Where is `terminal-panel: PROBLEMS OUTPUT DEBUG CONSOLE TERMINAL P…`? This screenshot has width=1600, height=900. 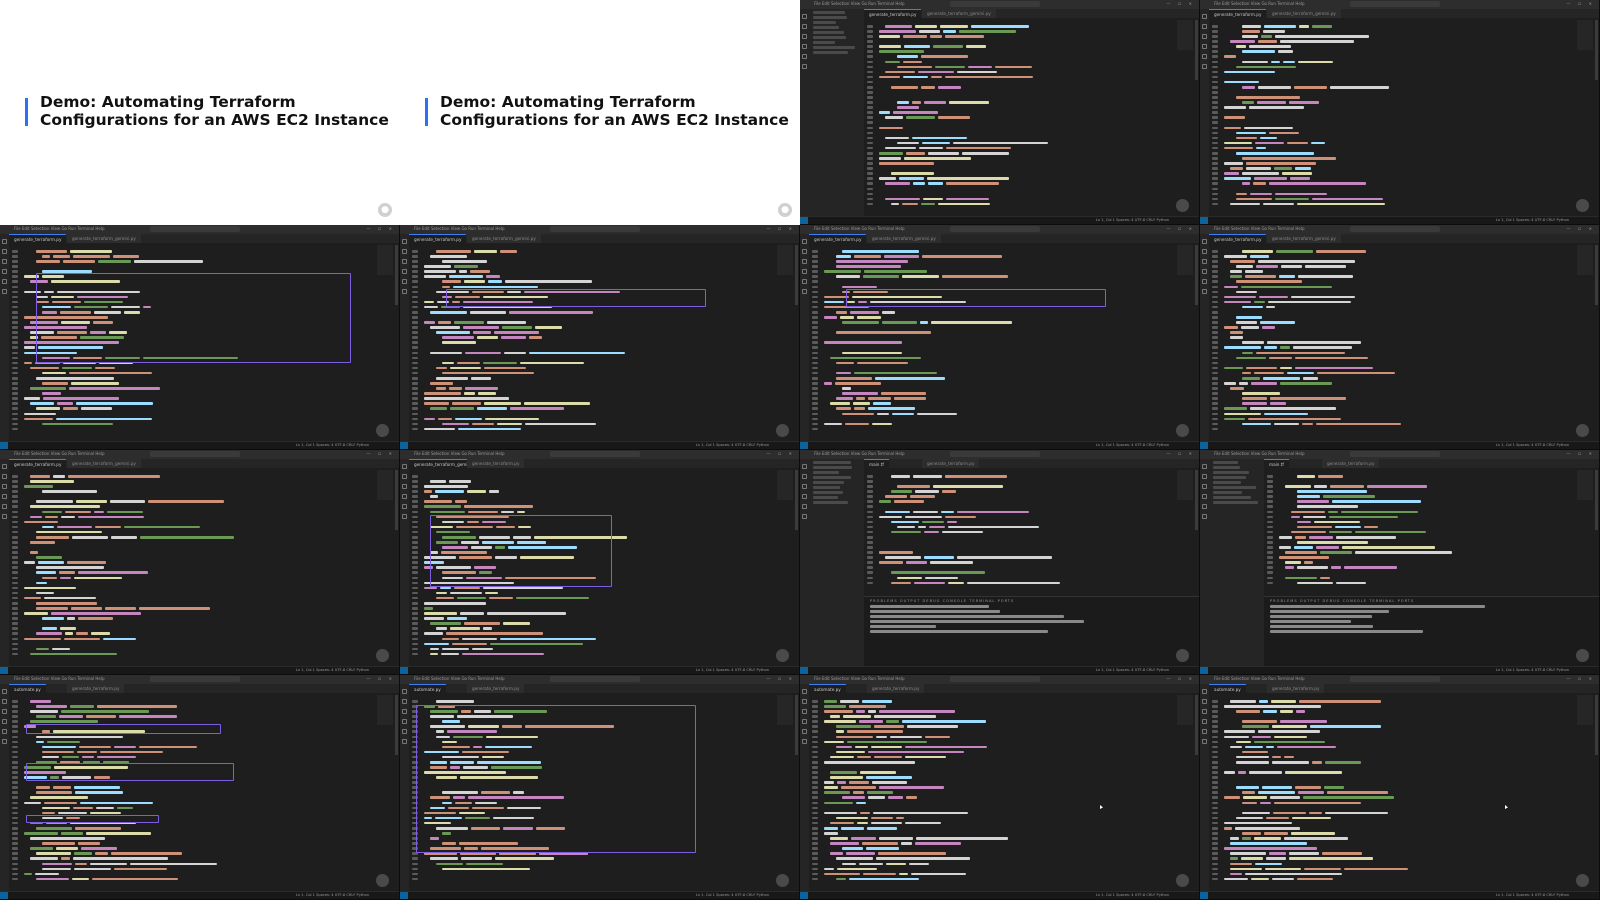
terminal-panel: PROBLEMS OUTPUT DEBUG CONSOLE TERMINAL P… is located at coordinates (1431, 631).